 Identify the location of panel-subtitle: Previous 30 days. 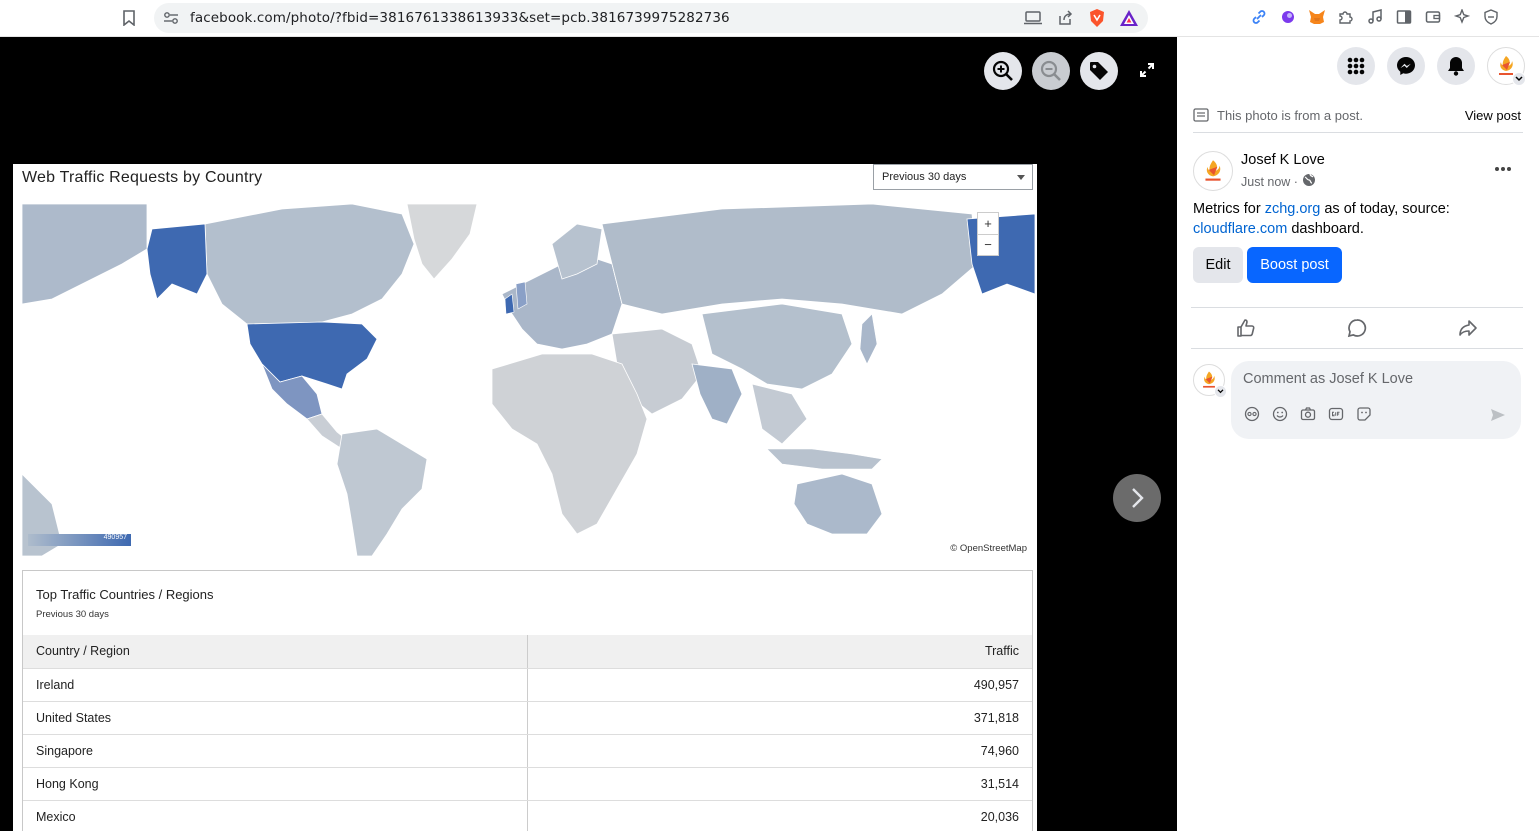
(72, 614).